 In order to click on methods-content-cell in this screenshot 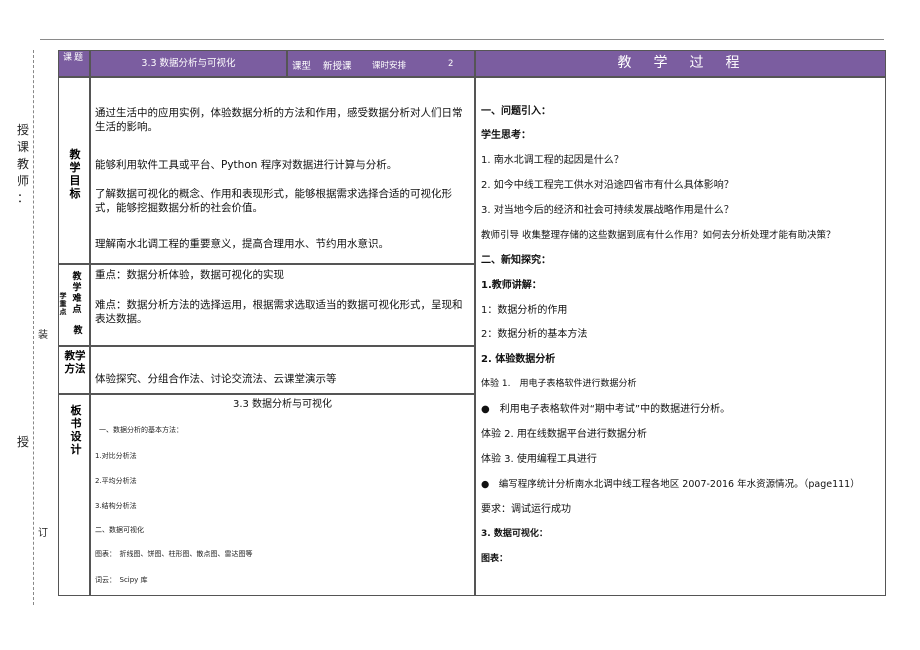, I will do `click(282, 370)`.